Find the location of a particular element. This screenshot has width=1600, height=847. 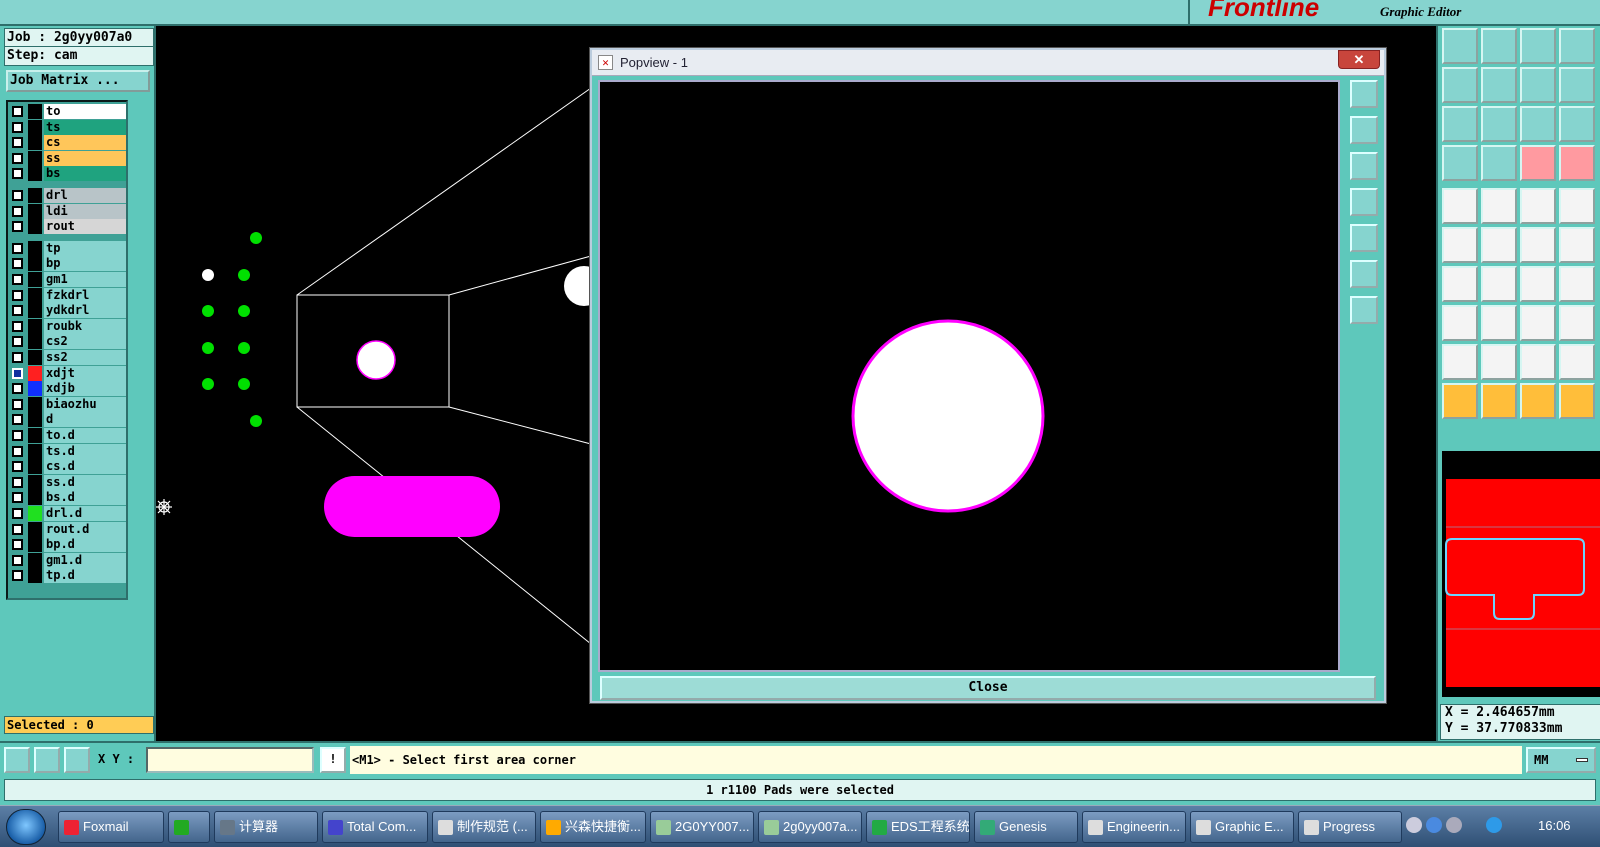

layer-row-rout: rout is located at coordinates (68, 227).